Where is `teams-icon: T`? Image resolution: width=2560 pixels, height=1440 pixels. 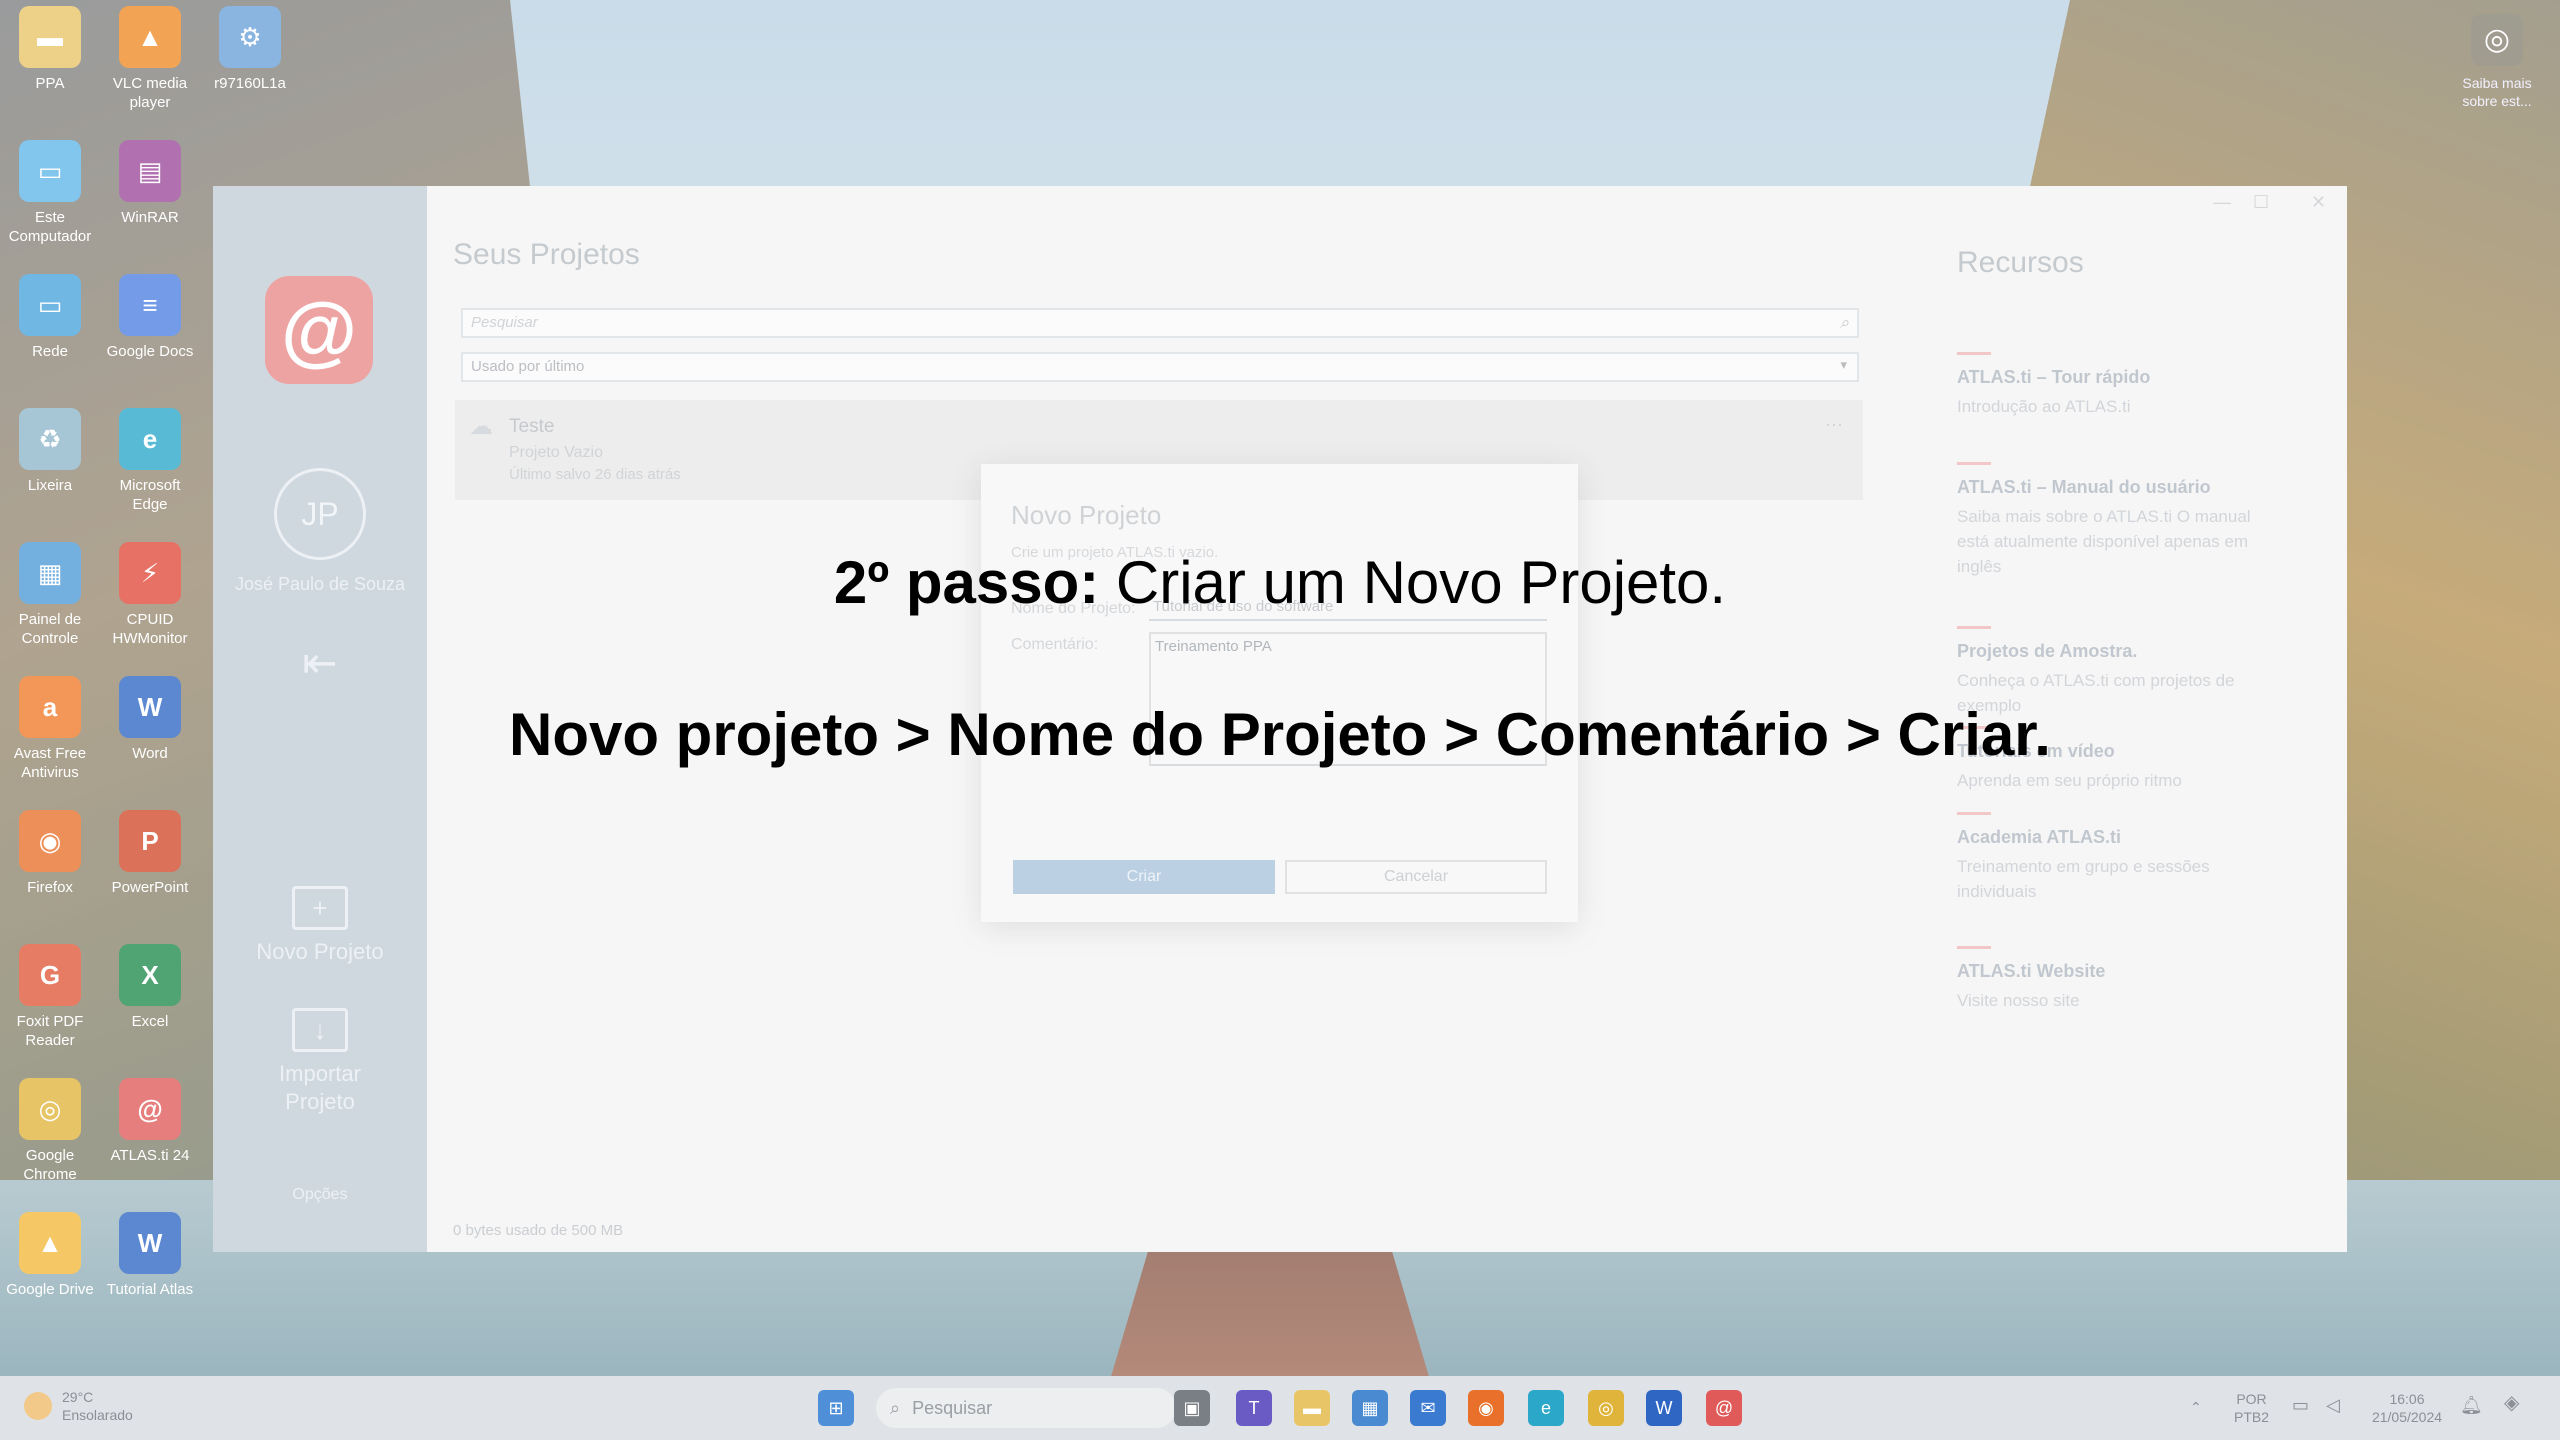 teams-icon: T is located at coordinates (1254, 1408).